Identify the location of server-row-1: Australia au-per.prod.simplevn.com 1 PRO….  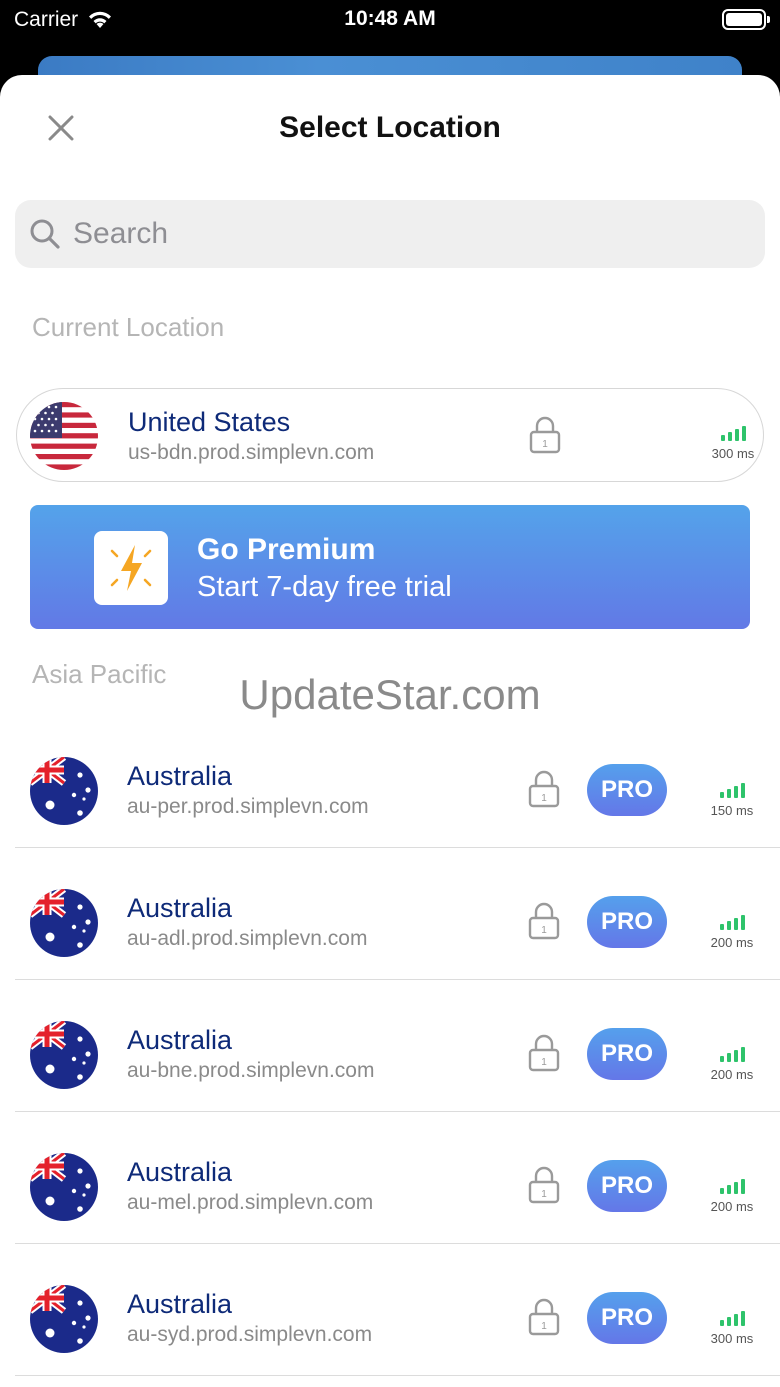
(397, 782).